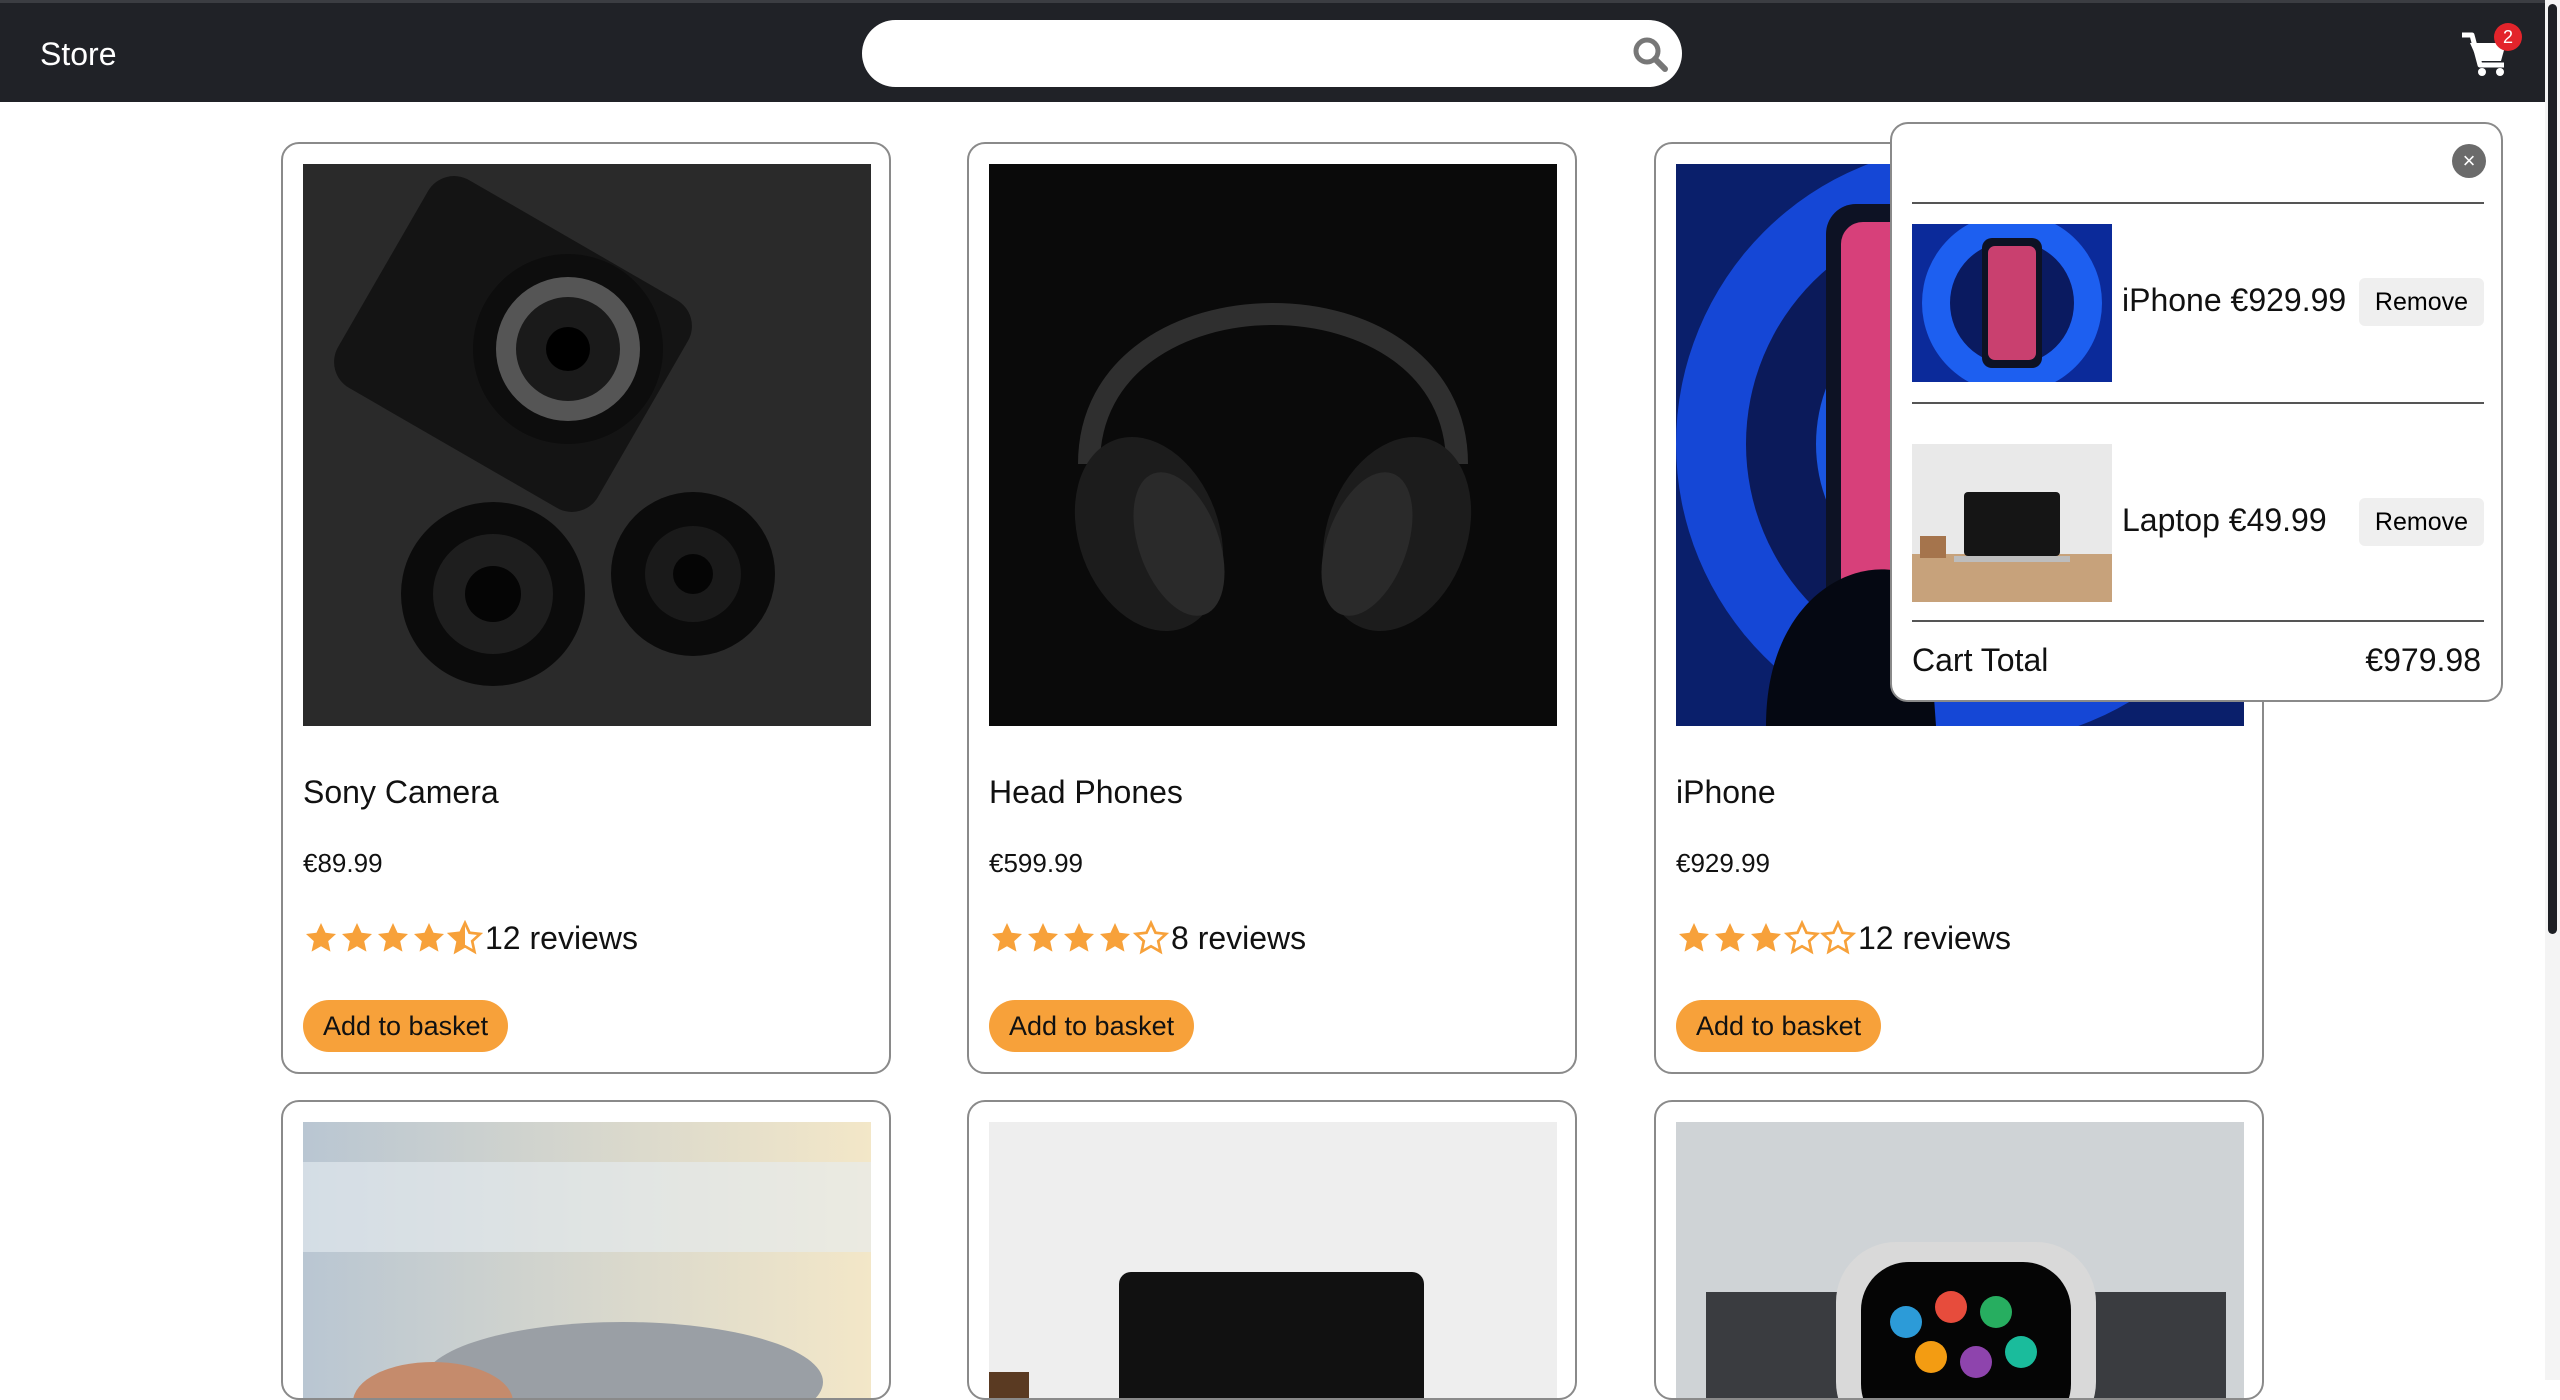 The width and height of the screenshot is (2560, 1400). I want to click on cart-item: iPhone €929.99 Remove, so click(2198, 303).